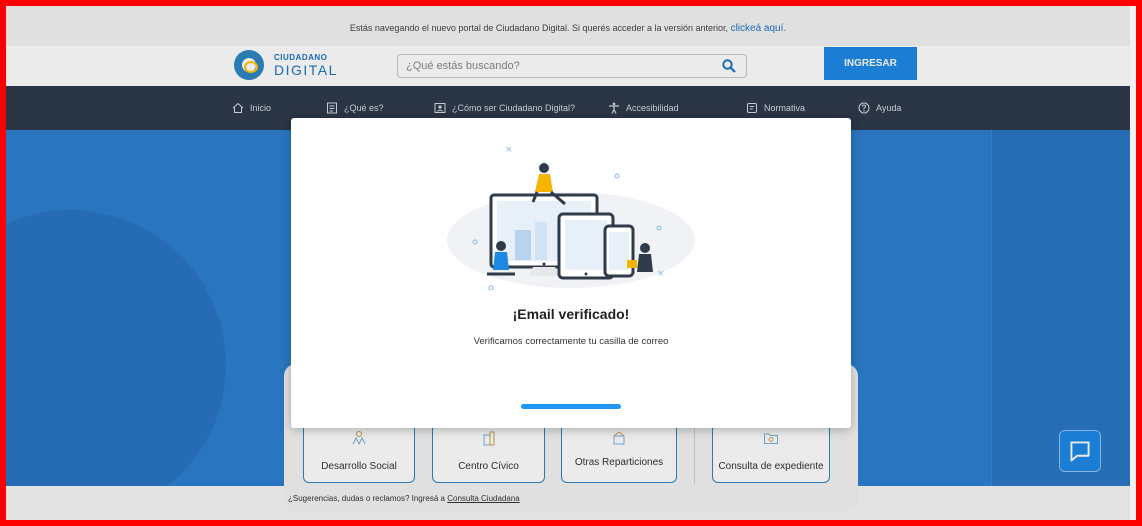  I want to click on modal-progress-bar, so click(571, 406).